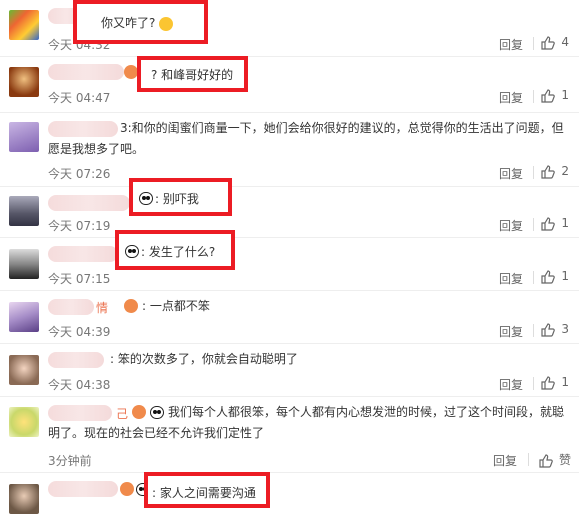 This screenshot has width=579, height=514. Describe the element at coordinates (564, 460) in the screenshot. I see `like-label: 赞` at that location.